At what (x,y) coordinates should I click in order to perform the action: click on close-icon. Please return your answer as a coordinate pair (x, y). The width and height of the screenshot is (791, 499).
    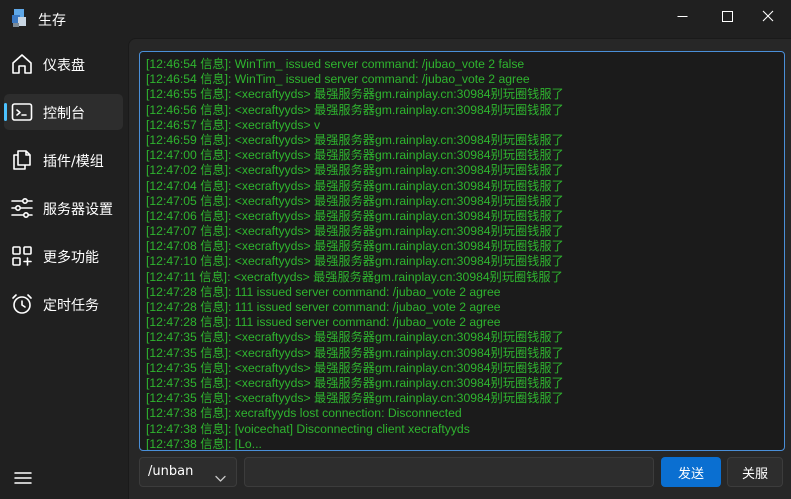
    Looking at the image, I should click on (768, 16).